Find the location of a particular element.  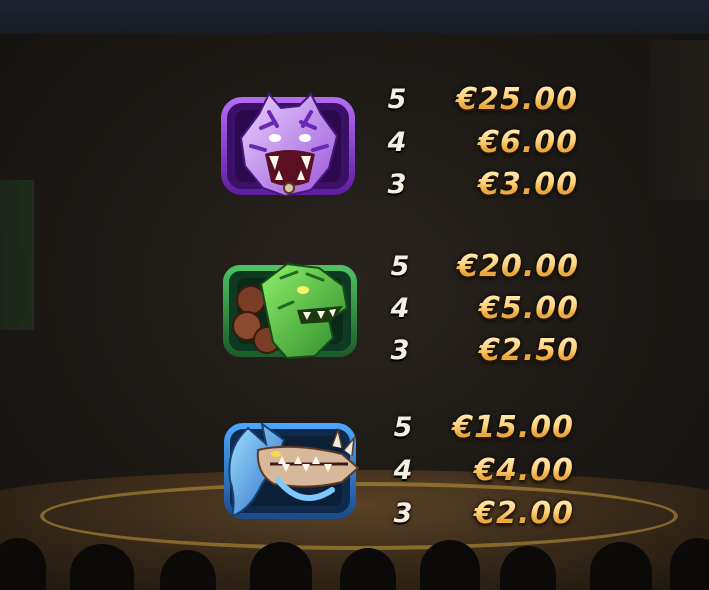

payout-value: €6.00 is located at coordinates (478, 142).